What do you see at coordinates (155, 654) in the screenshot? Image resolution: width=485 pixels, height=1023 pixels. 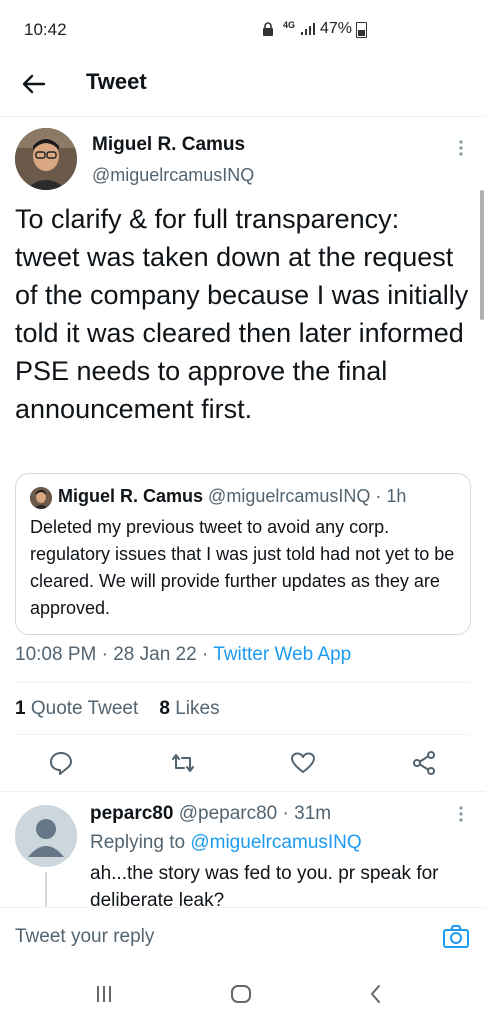 I see `tweet-date: 28 Jan 22` at bounding box center [155, 654].